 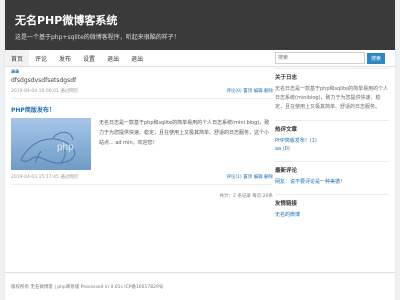 What do you see at coordinates (249, 91) in the screenshot?
I see `post-actions: 评论(0) 置顶 编辑 删除` at bounding box center [249, 91].